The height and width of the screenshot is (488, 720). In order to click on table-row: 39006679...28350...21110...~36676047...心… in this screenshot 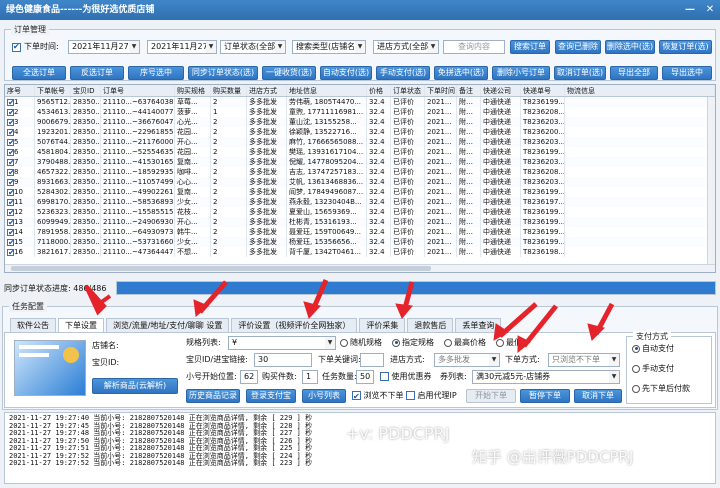, I will do `click(360, 122)`.